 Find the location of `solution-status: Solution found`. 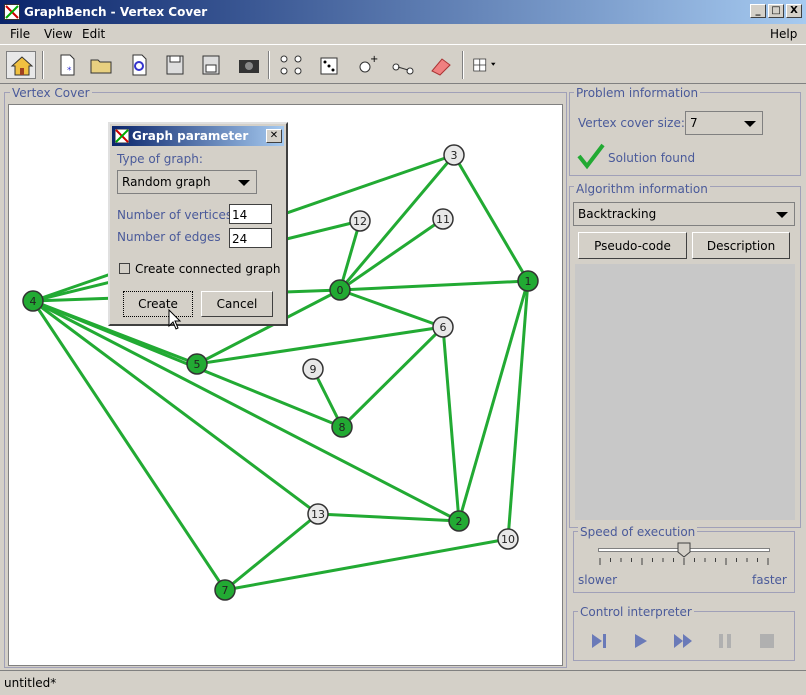

solution-status: Solution found is located at coordinates (652, 158).